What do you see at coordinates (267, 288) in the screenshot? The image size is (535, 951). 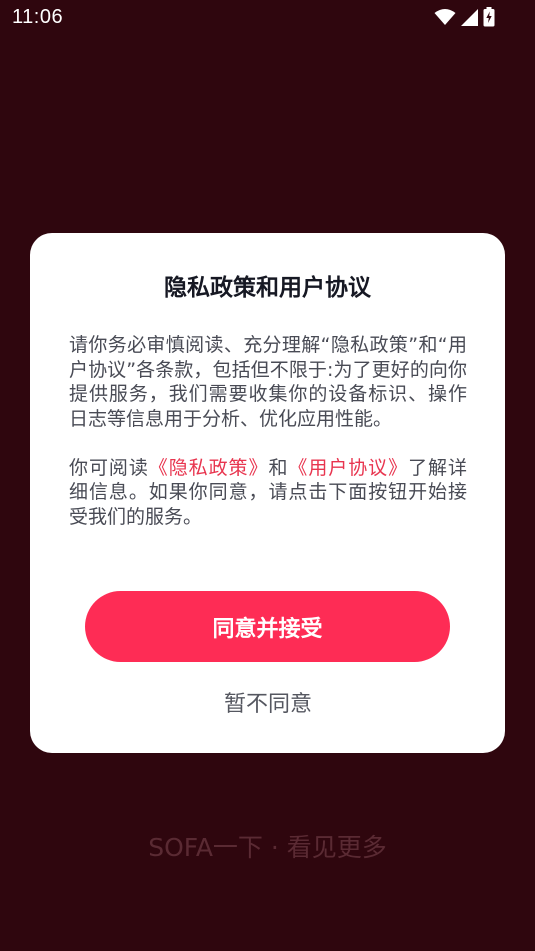 I see `dialog-title: 隐私政策和用户协议` at bounding box center [267, 288].